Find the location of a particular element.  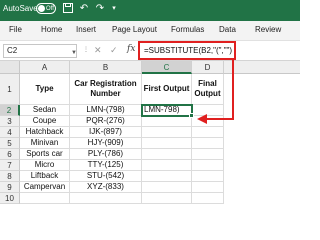

cell-type: Sports car is located at coordinates (45, 154).